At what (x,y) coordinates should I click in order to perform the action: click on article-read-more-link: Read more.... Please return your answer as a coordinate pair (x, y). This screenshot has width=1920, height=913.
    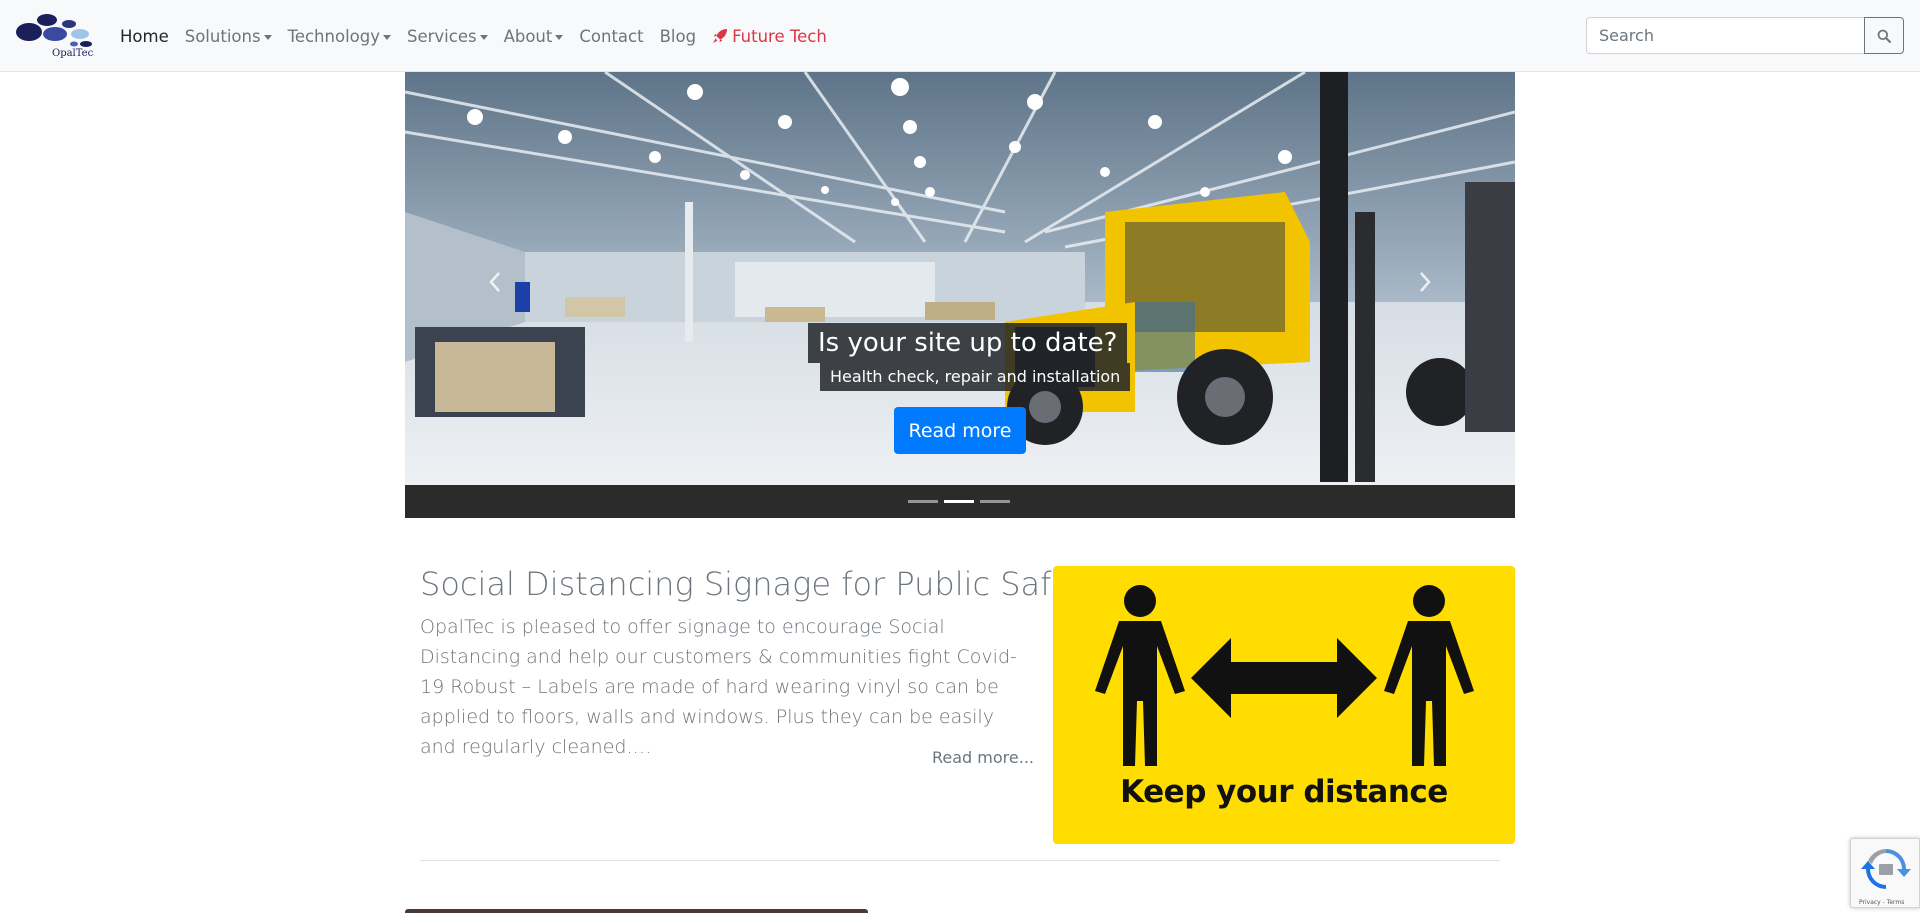
    Looking at the image, I should click on (983, 757).